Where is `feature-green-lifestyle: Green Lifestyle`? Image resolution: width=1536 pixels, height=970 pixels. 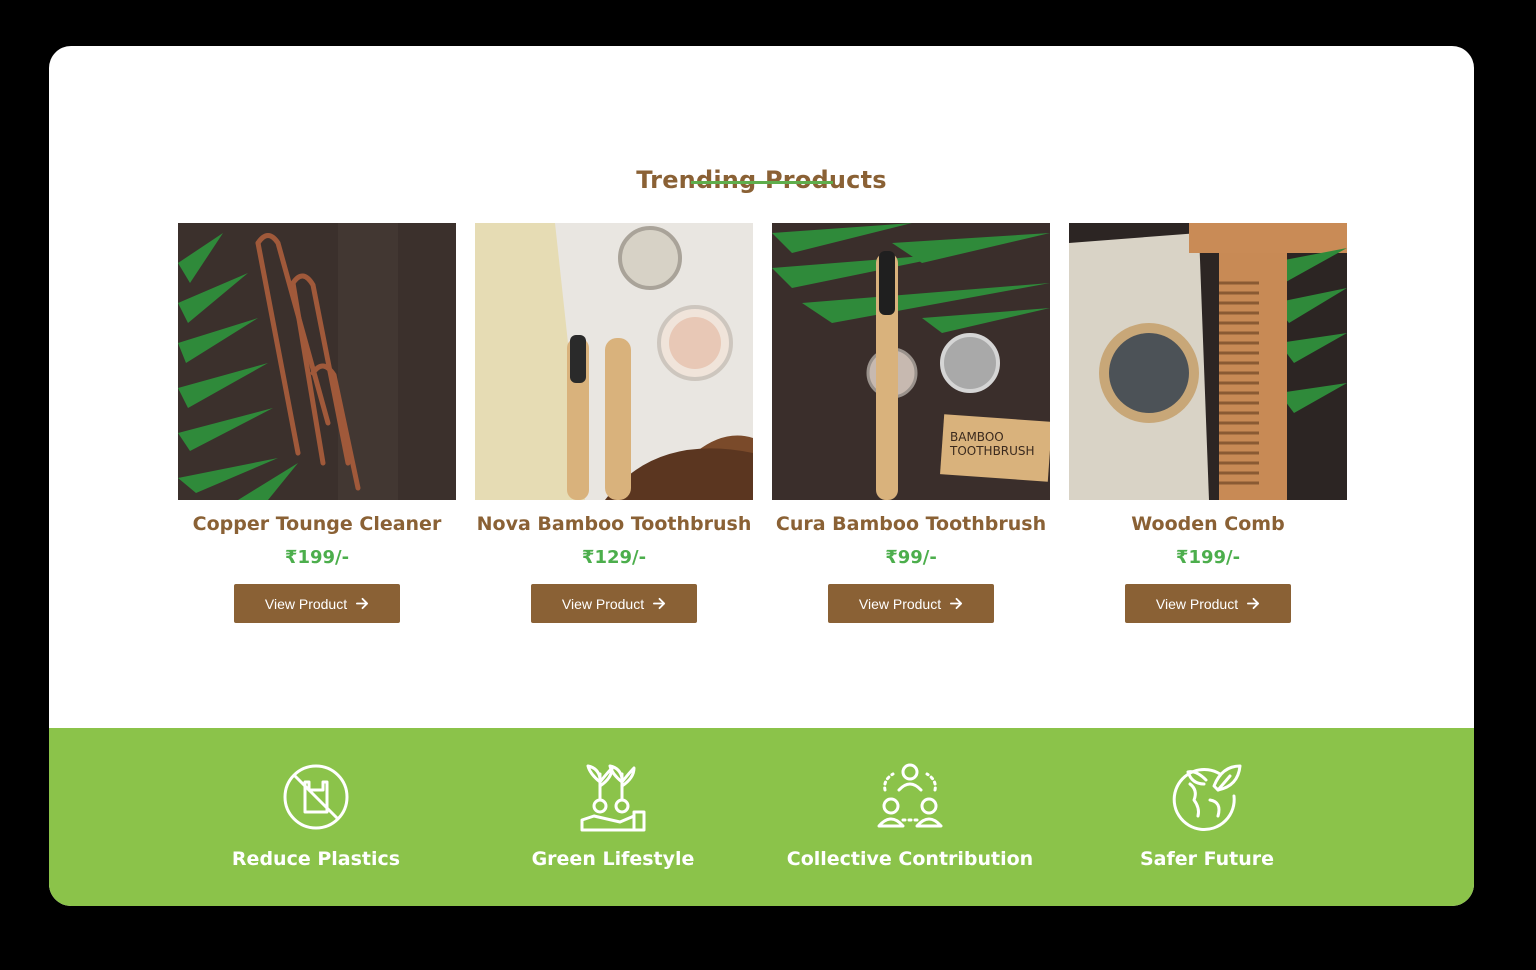 feature-green-lifestyle: Green Lifestyle is located at coordinates (613, 799).